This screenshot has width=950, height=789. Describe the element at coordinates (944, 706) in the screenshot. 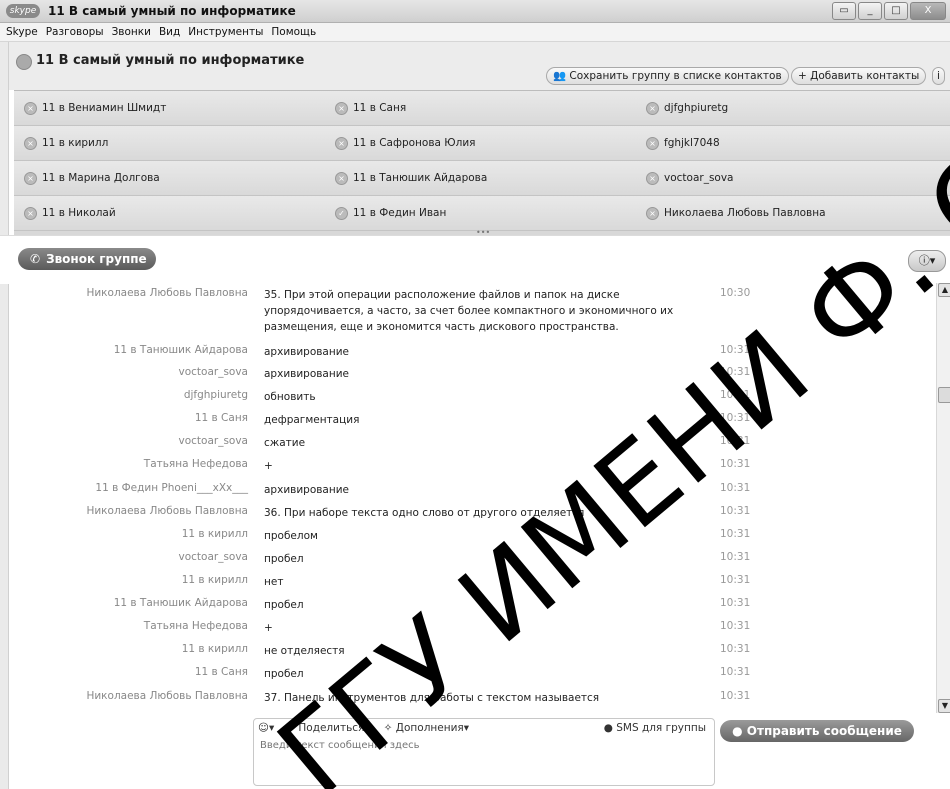

I see `scroll-down-icon: ▼` at that location.